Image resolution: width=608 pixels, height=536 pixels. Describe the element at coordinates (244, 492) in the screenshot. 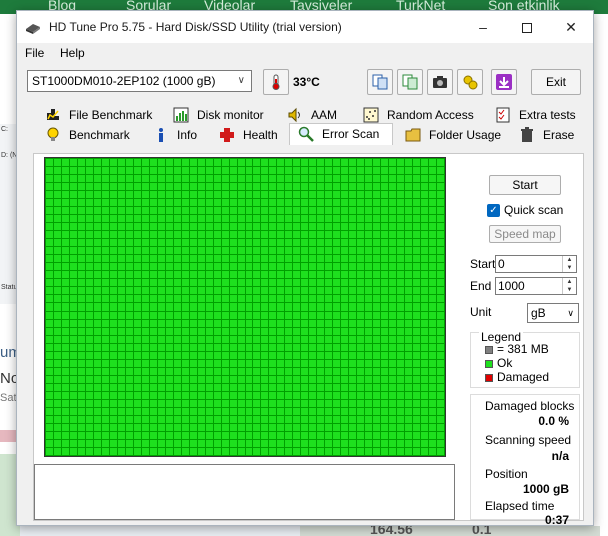

I see `scan-log-area` at that location.